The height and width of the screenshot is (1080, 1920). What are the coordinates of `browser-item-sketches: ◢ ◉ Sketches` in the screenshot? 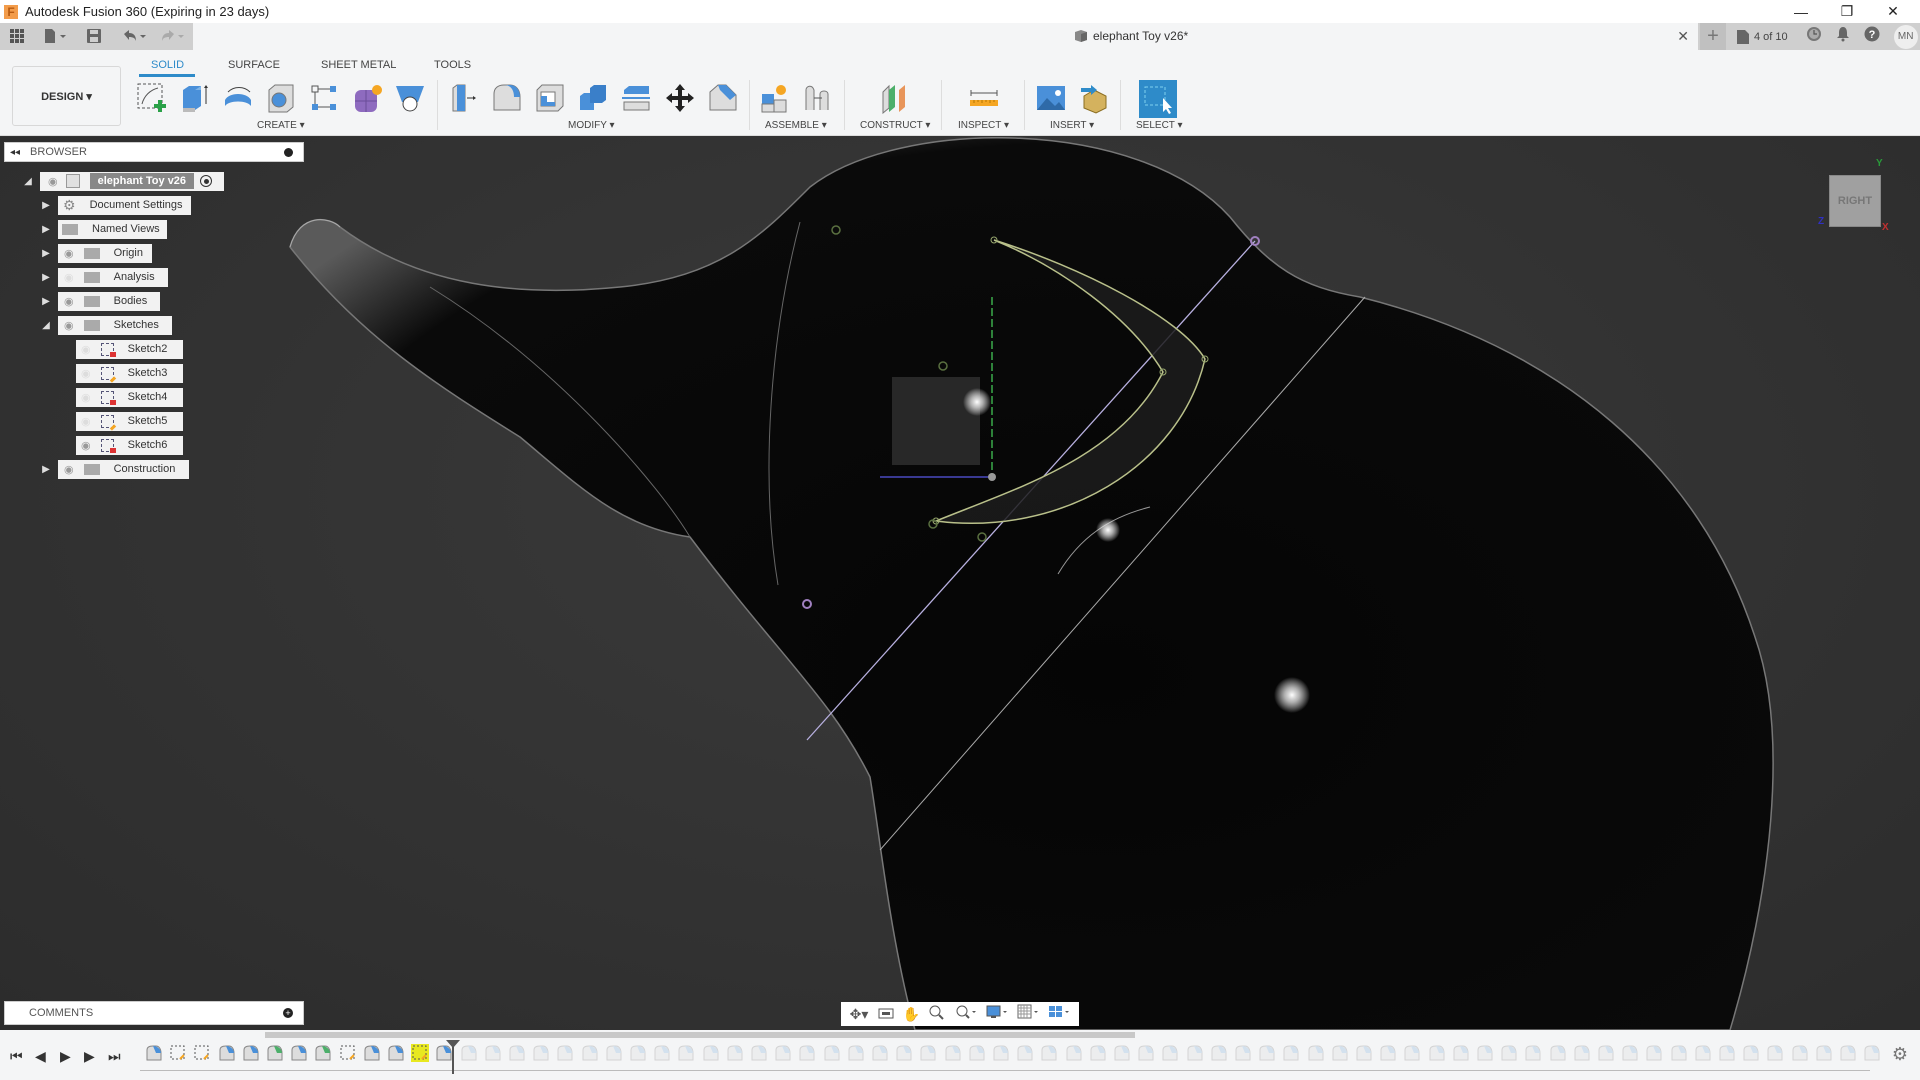 It's located at (106, 325).